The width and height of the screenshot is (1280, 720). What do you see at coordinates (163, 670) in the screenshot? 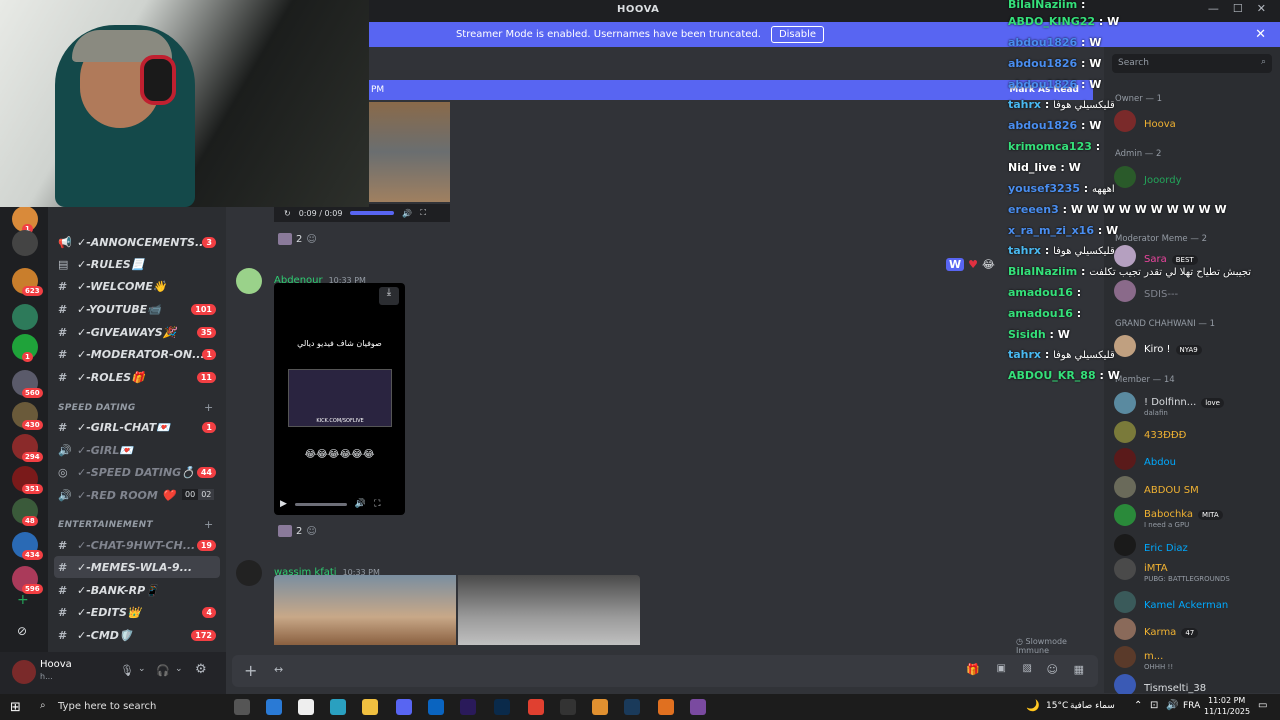
I see `headphones-icon: 🎧` at bounding box center [163, 670].